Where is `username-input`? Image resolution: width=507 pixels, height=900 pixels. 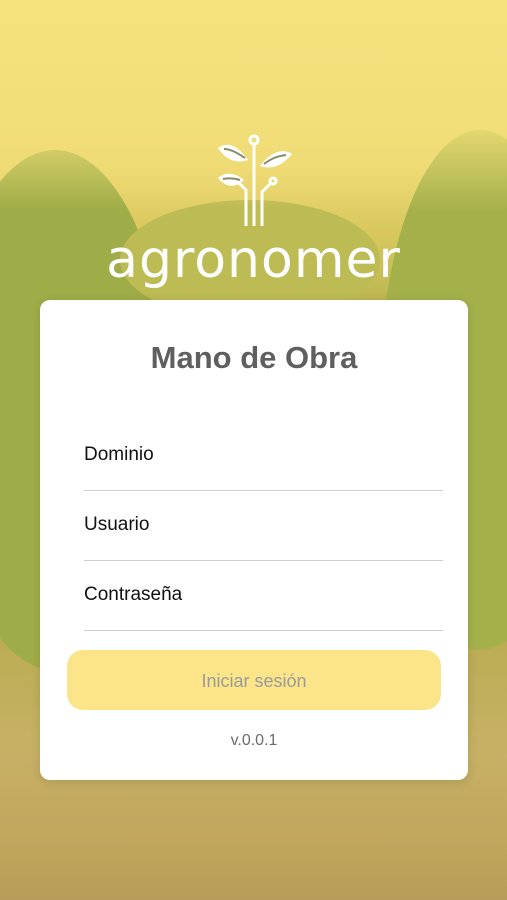
username-input is located at coordinates (263, 525).